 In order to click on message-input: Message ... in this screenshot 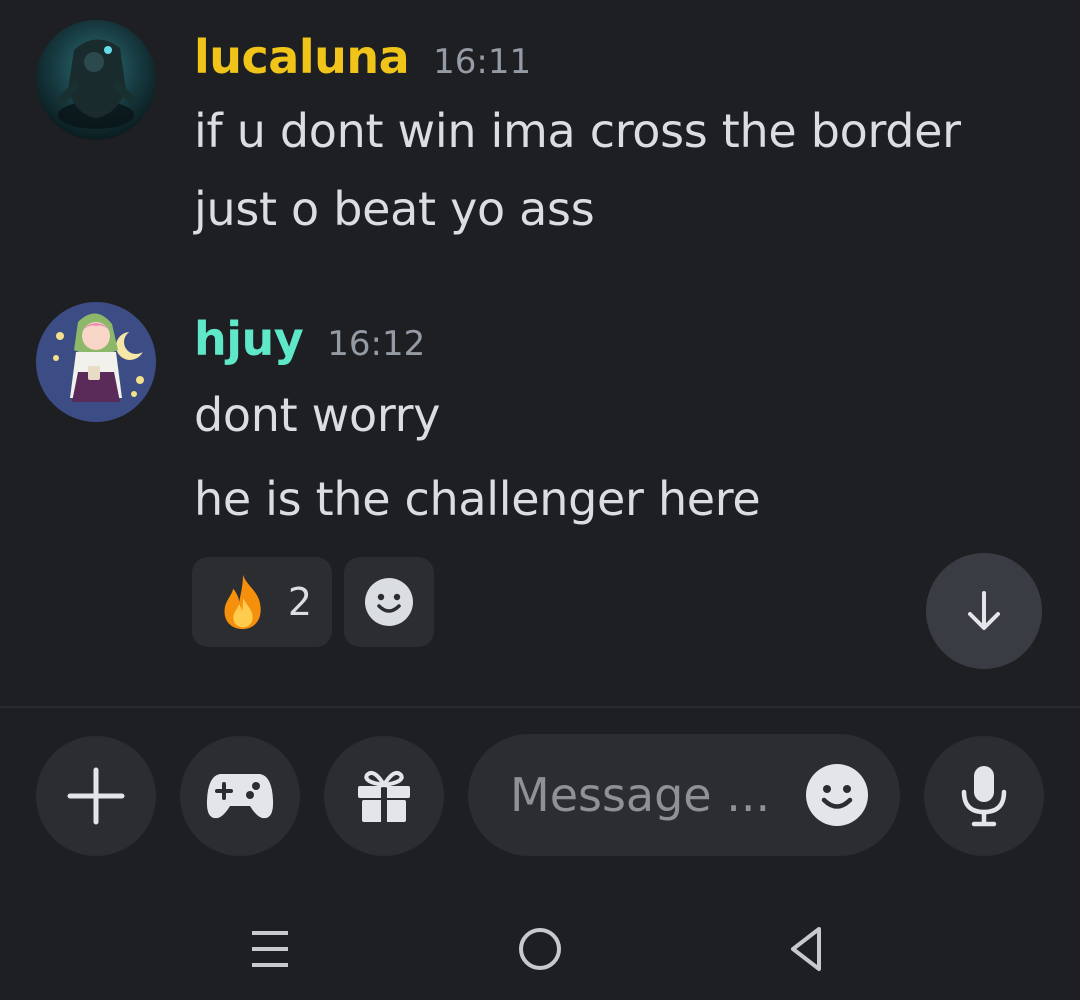, I will do `click(684, 795)`.